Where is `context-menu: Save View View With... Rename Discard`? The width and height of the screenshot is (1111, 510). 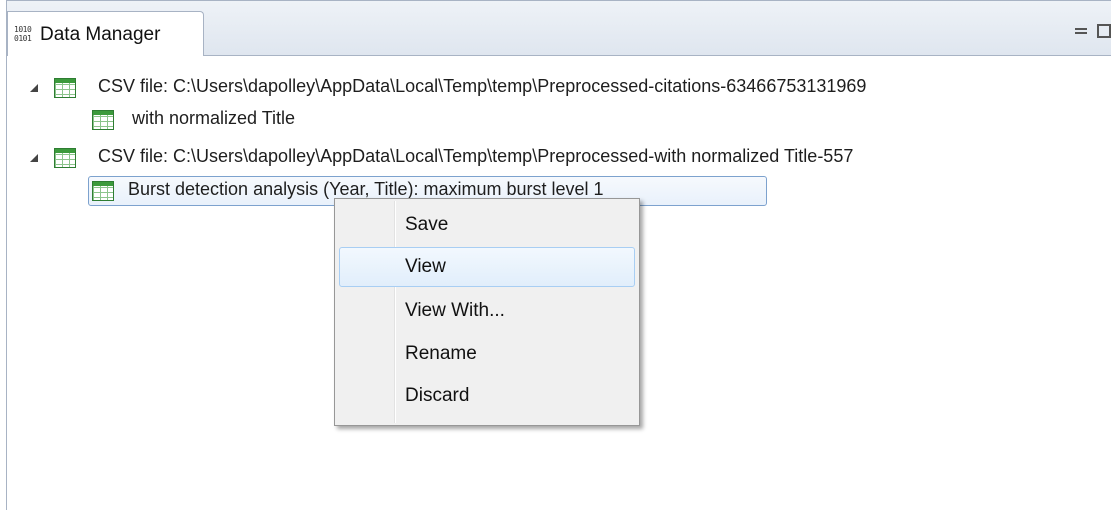
context-menu: Save View View With... Rename Discard is located at coordinates (487, 312).